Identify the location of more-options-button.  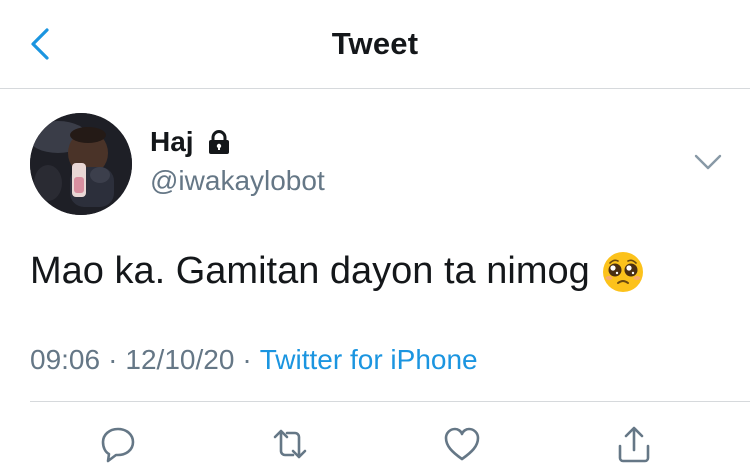
(708, 162).